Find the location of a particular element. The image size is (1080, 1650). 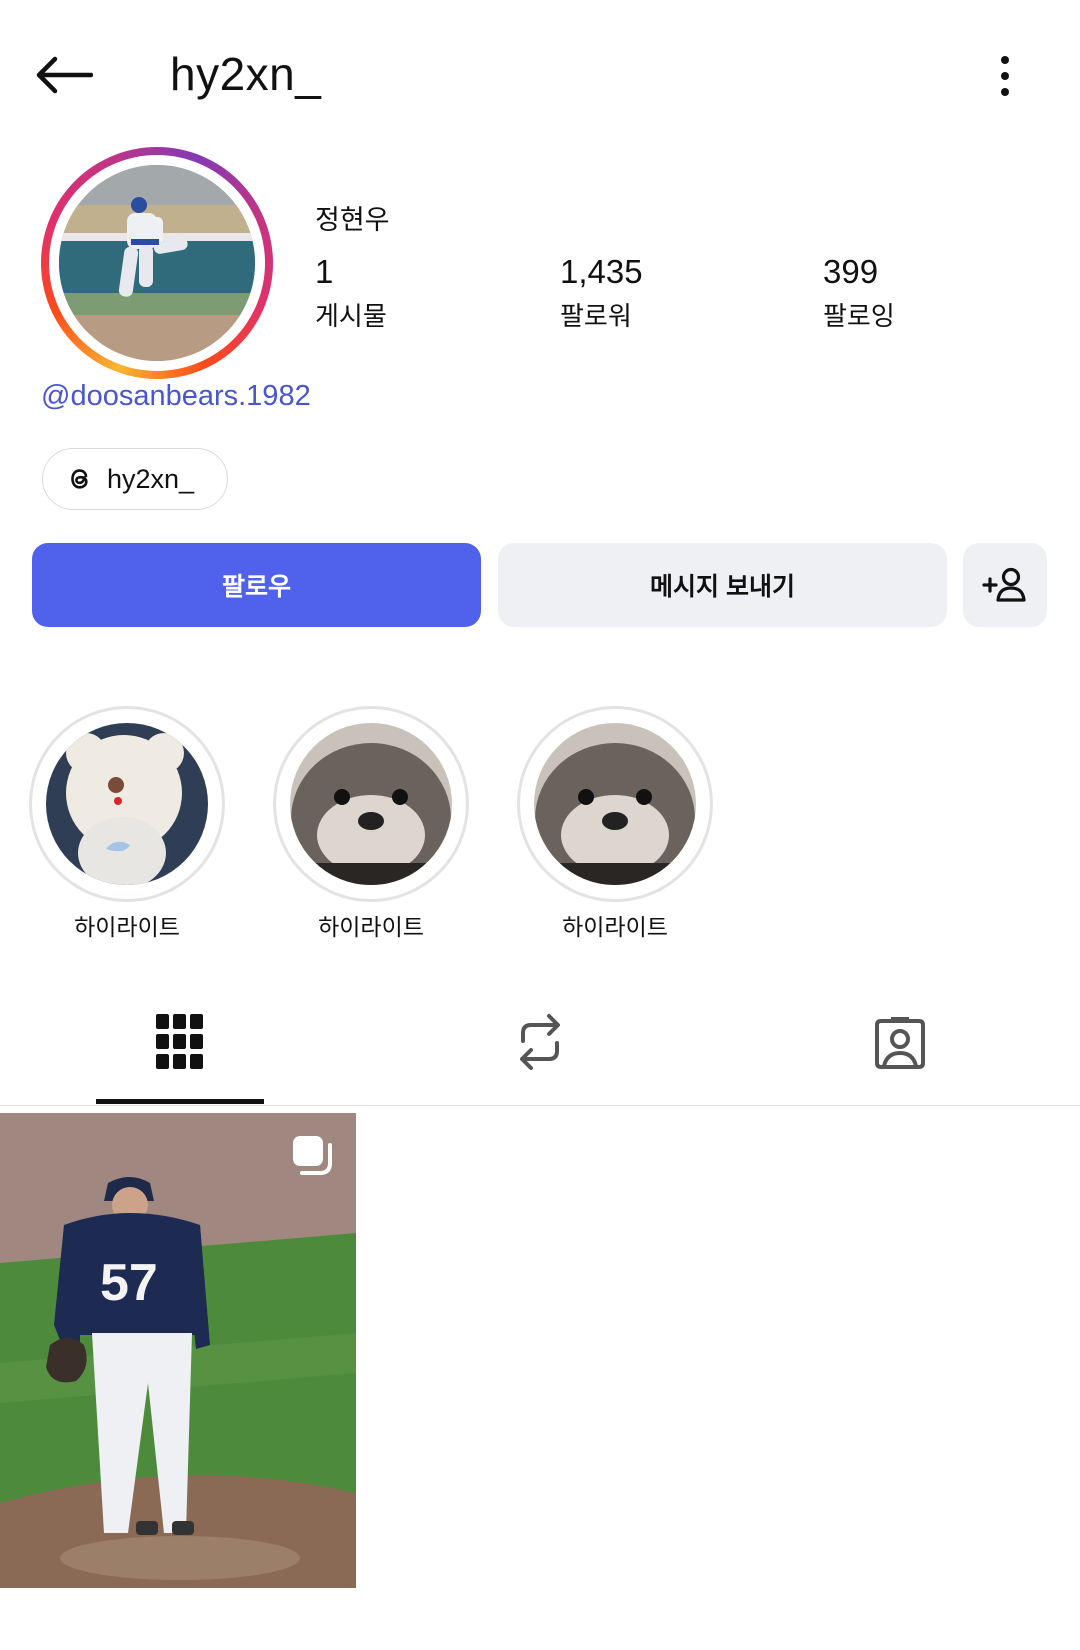

profile-avatar is located at coordinates (157, 263).